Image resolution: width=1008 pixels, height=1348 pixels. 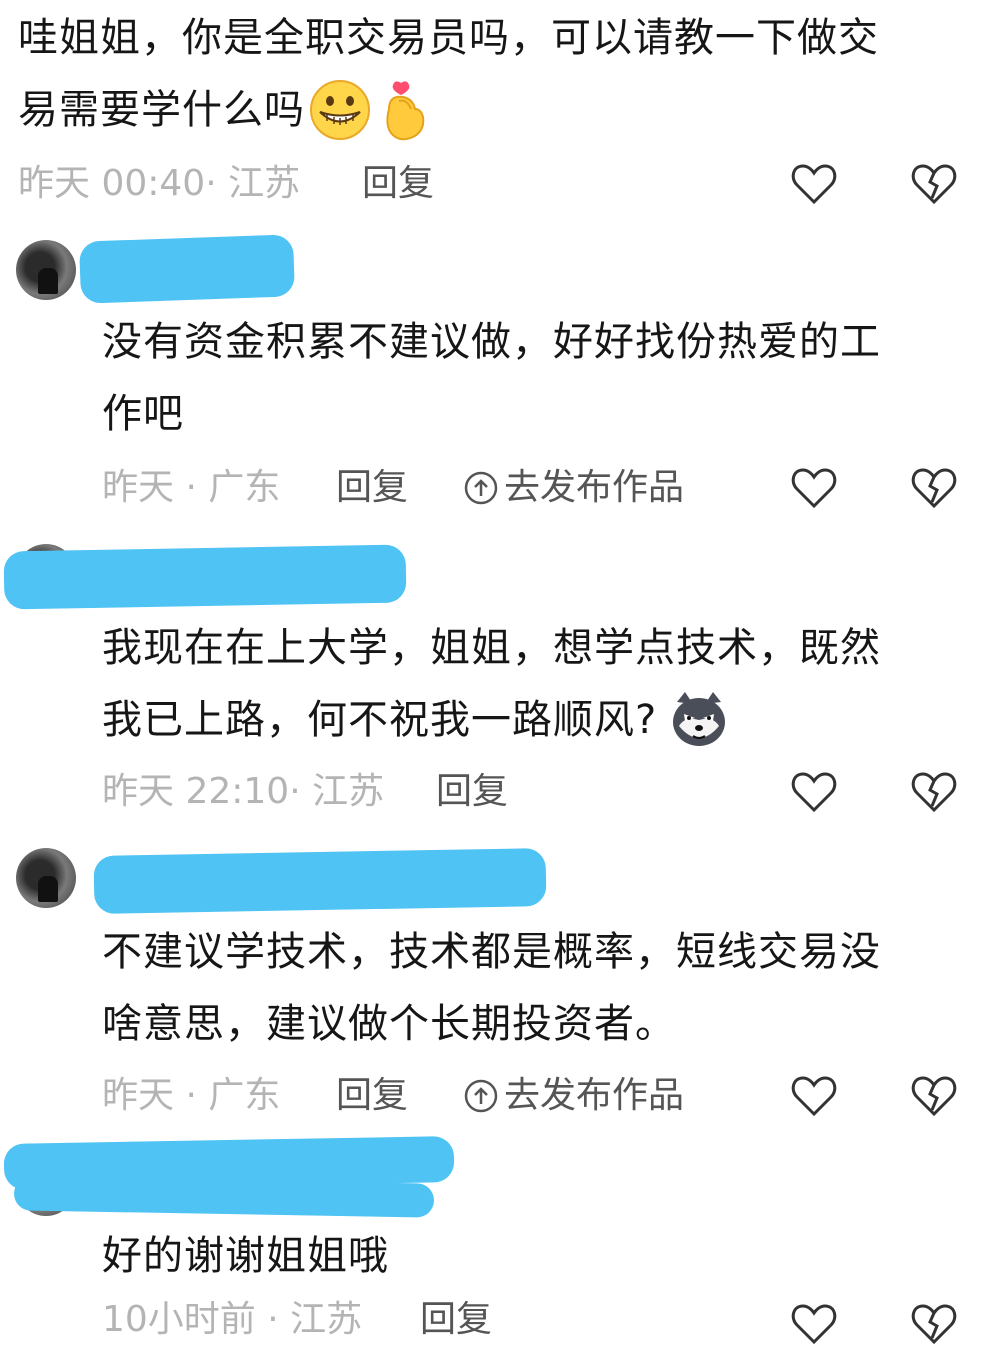 I want to click on comment-text-line: 我已上路，何不祝我一路顺风?, so click(x=491, y=720).